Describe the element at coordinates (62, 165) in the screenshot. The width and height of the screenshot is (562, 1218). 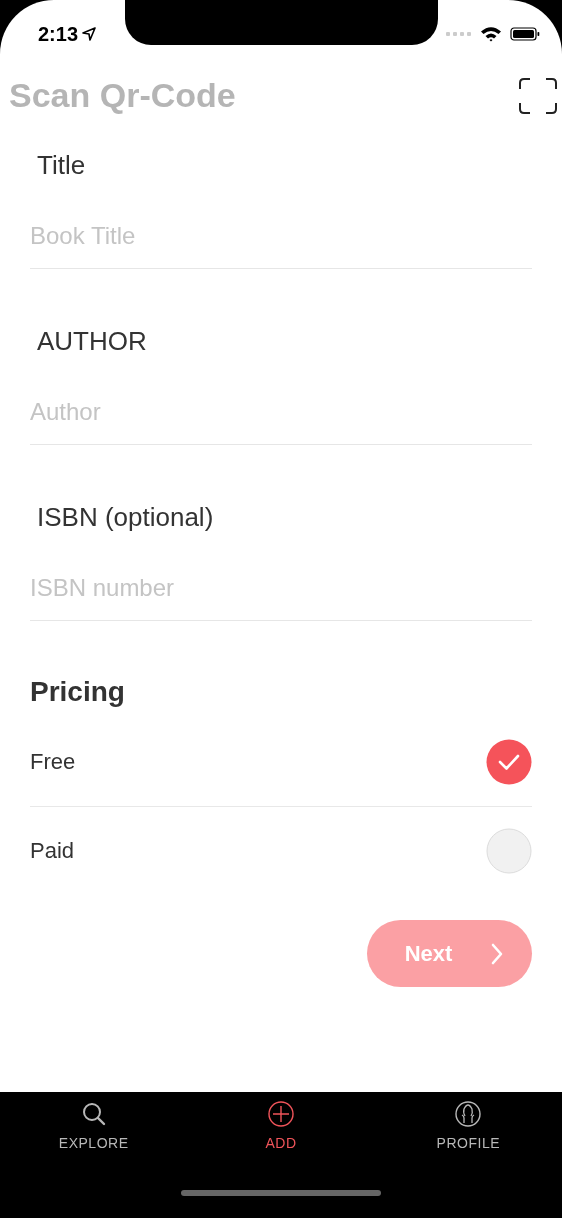
I see `field-label: Title` at that location.